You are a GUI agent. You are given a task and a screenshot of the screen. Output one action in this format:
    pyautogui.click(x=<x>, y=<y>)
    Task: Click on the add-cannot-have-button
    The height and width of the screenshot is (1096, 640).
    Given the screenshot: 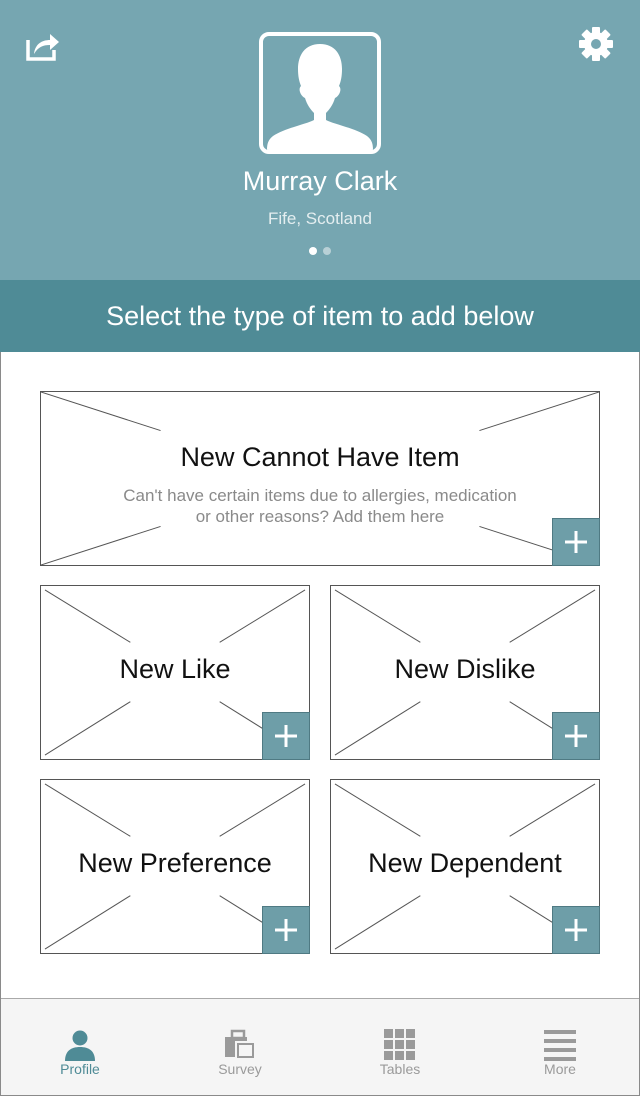 What is the action you would take?
    pyautogui.click(x=576, y=542)
    